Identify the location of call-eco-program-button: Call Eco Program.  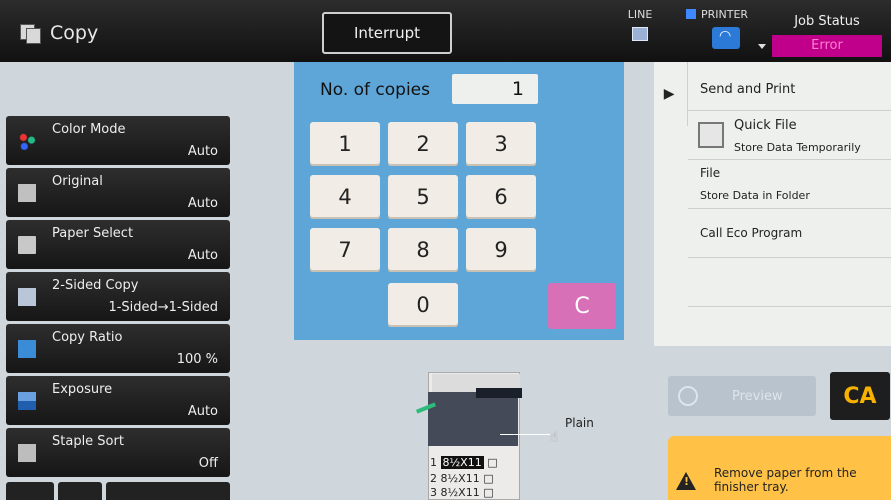
(751, 233).